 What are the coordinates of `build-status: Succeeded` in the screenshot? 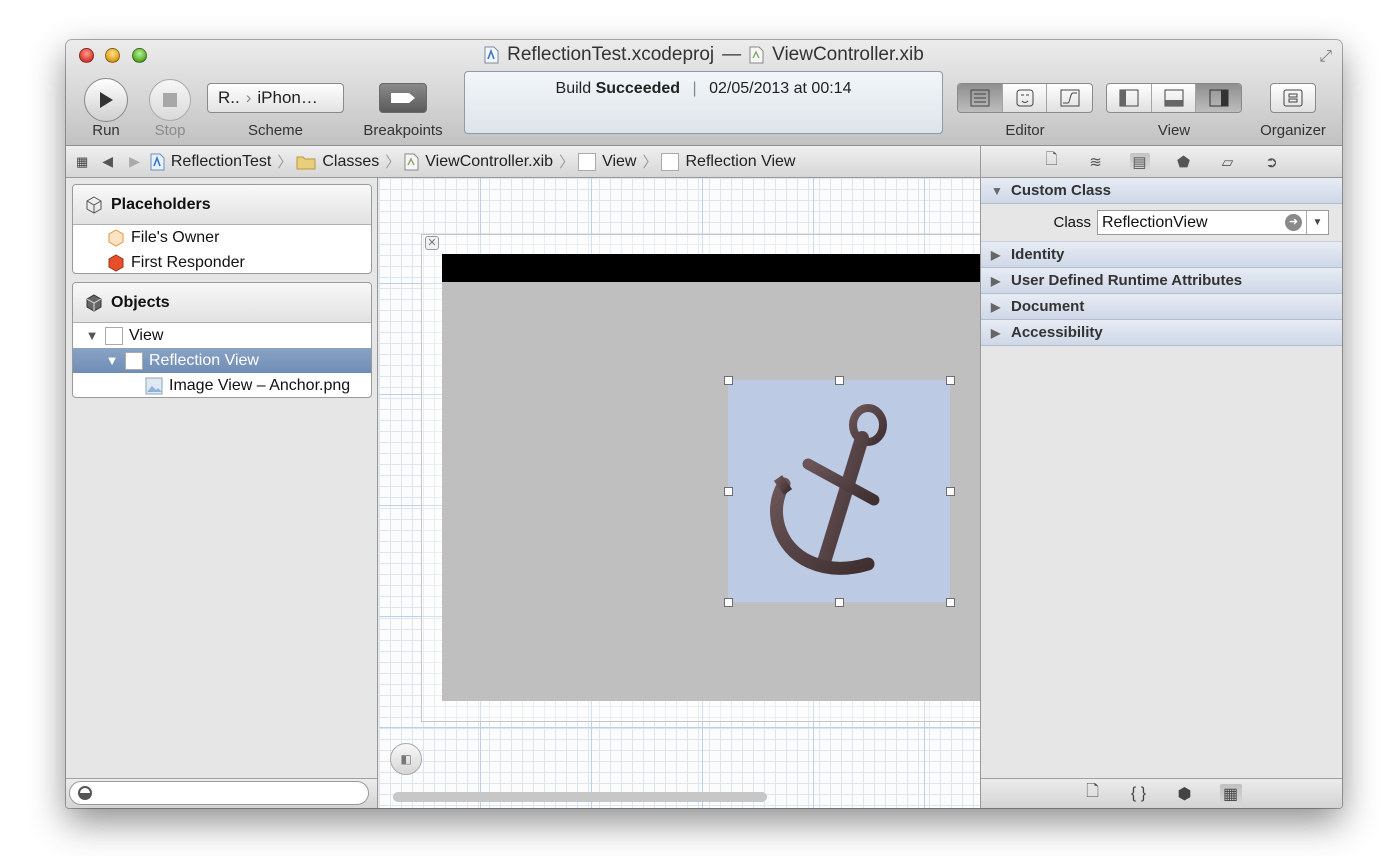 It's located at (638, 88).